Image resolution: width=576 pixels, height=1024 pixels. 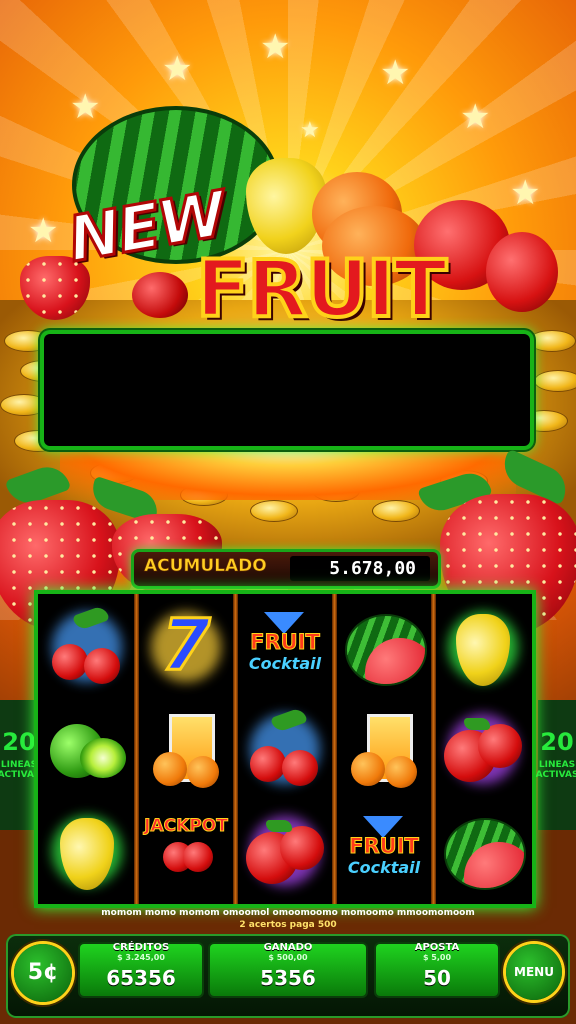 What do you see at coordinates (534, 972) in the screenshot?
I see `menu-button: MENU` at bounding box center [534, 972].